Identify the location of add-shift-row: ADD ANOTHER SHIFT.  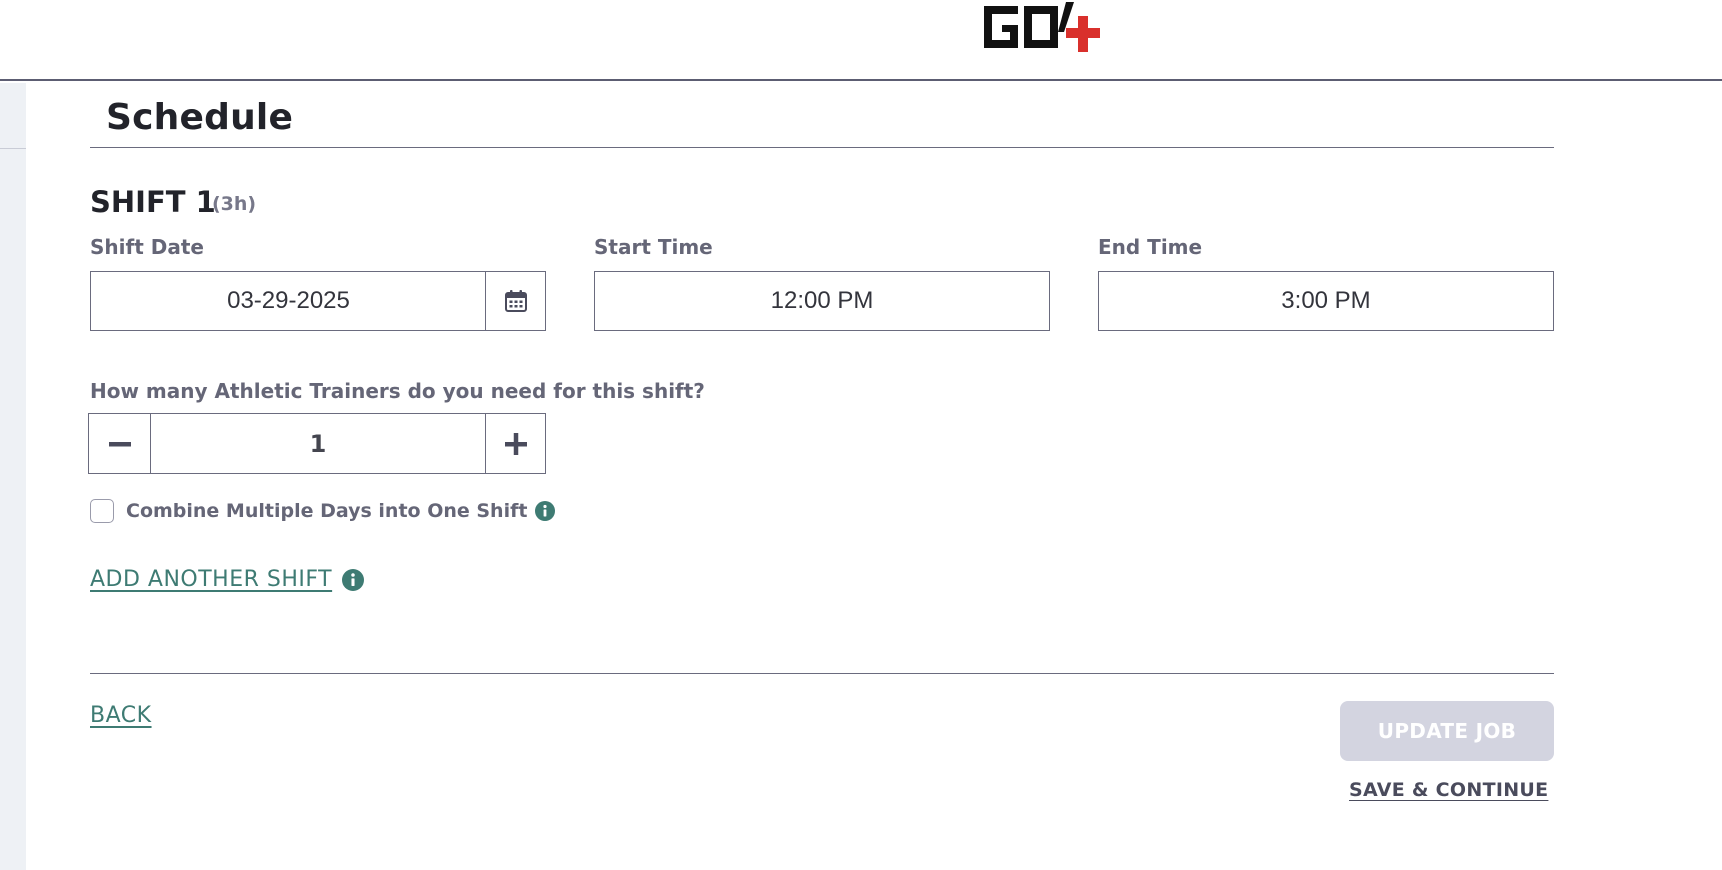
(227, 579).